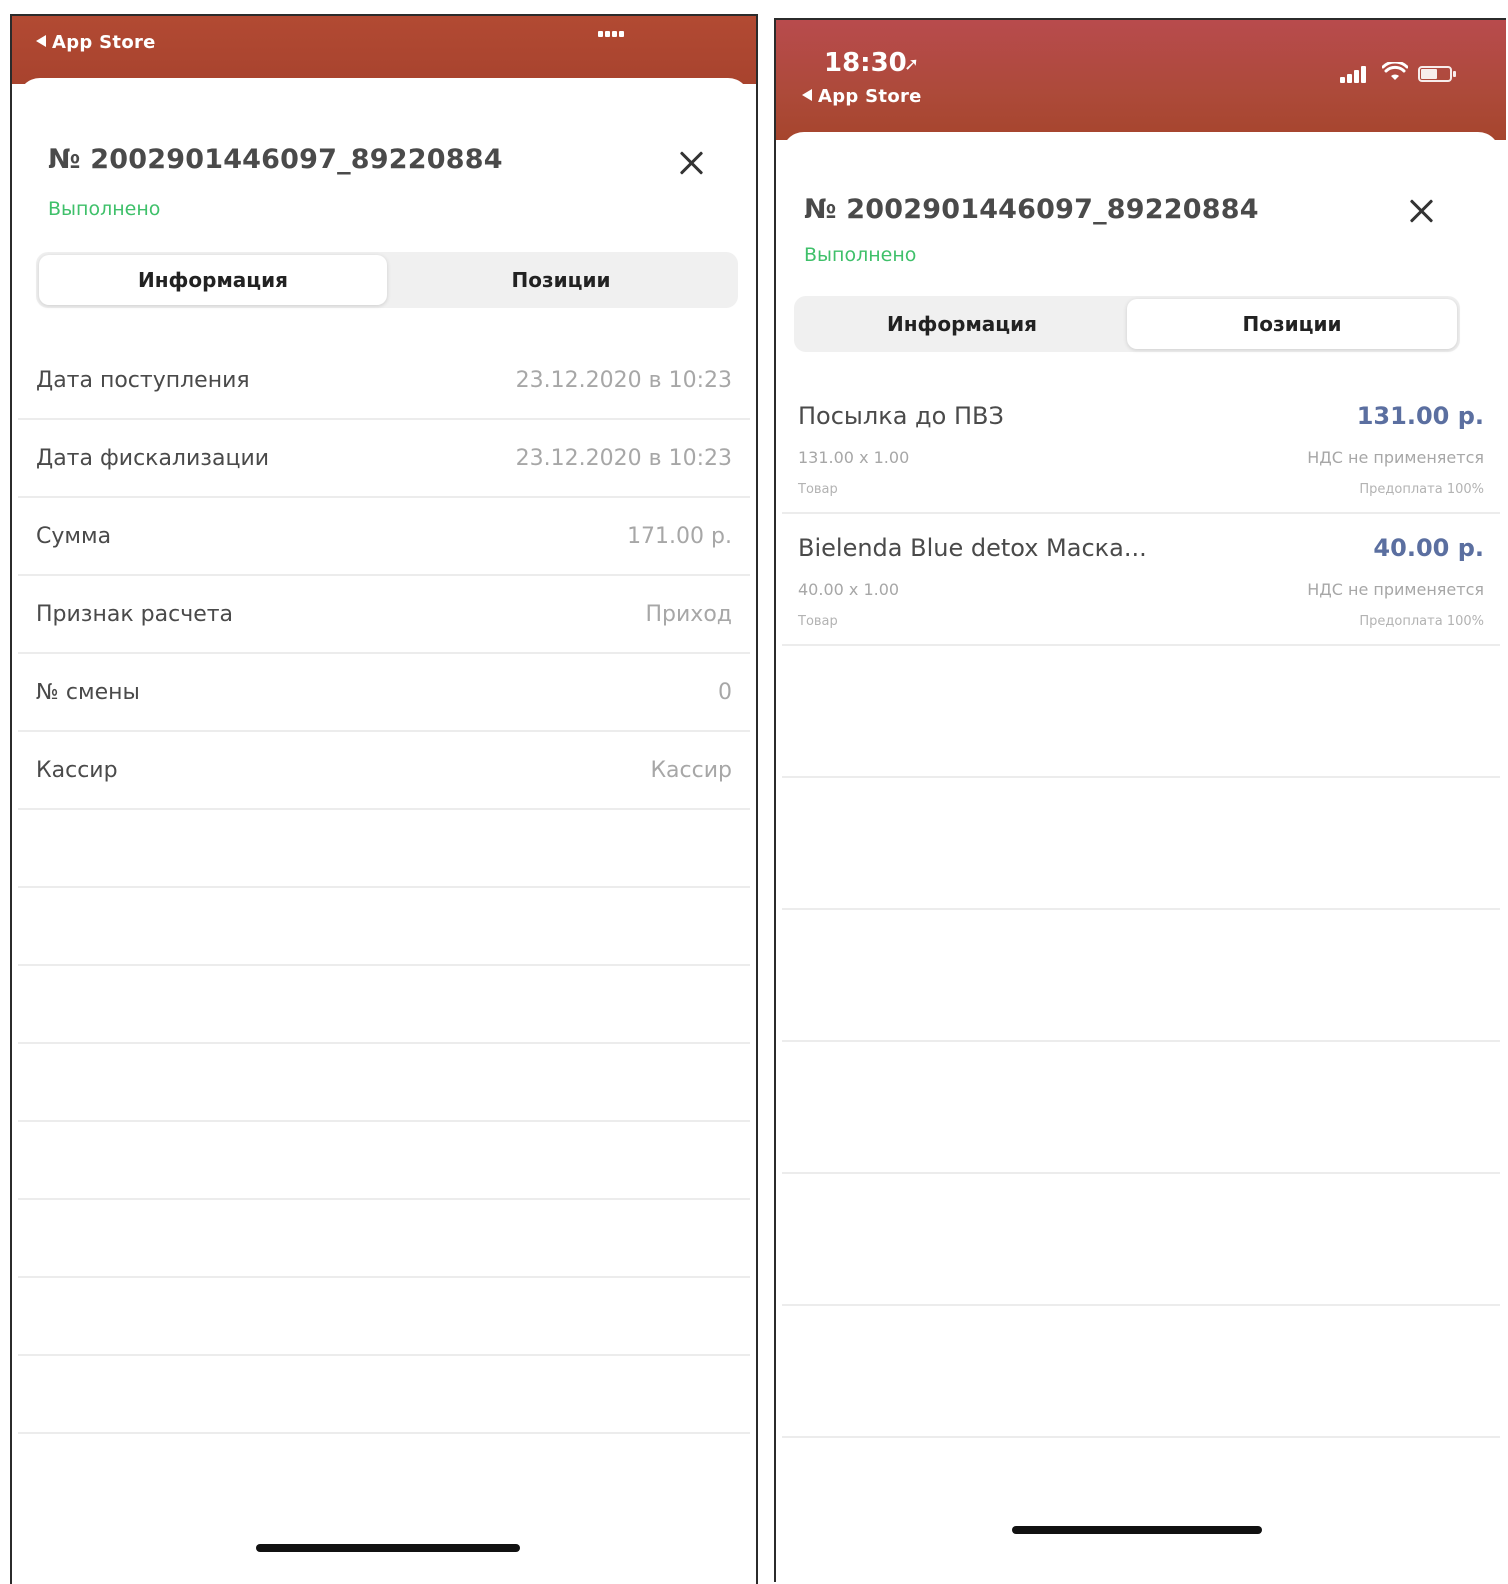  Describe the element at coordinates (689, 614) in the screenshot. I see `info-value: Приход` at that location.